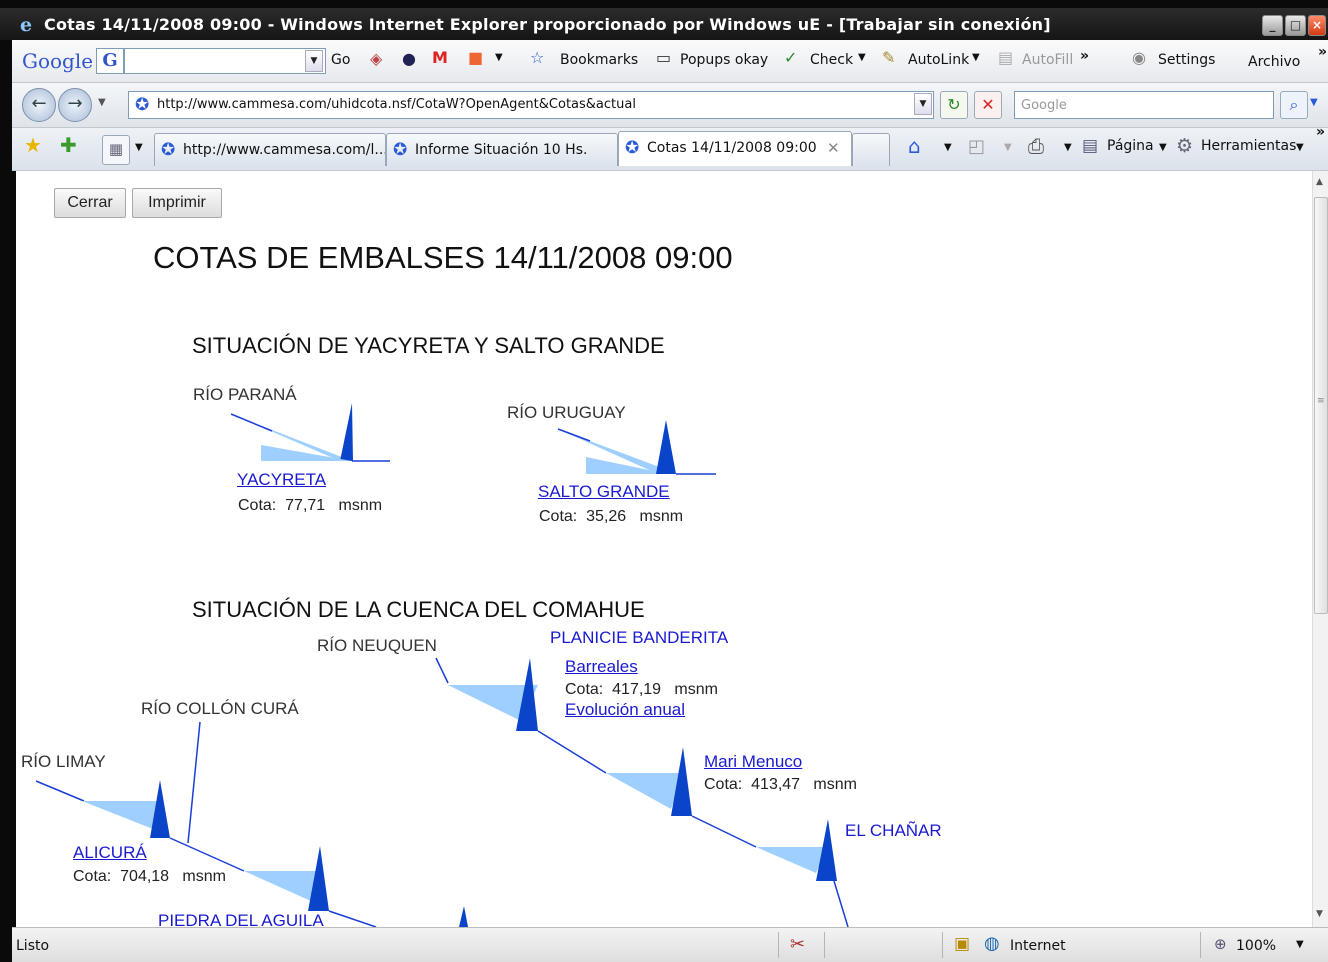 This screenshot has height=962, width=1328. What do you see at coordinates (139, 147) in the screenshot?
I see `tab-list-arrow: ▼` at bounding box center [139, 147].